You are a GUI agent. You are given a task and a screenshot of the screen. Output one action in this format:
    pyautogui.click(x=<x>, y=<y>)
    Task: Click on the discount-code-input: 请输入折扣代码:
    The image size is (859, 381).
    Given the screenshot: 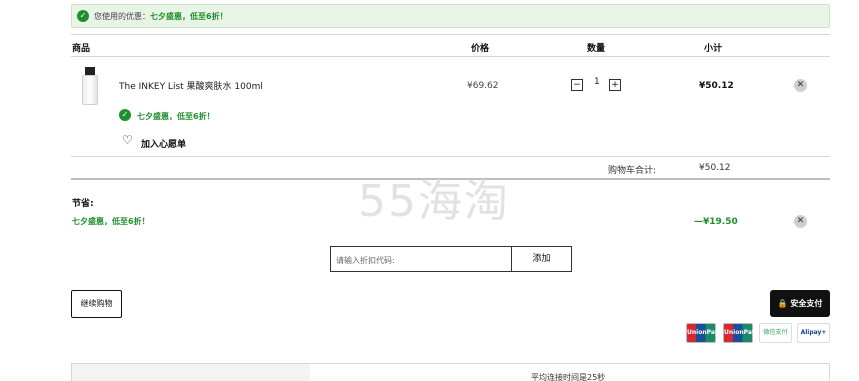 What is the action you would take?
    pyautogui.click(x=421, y=259)
    